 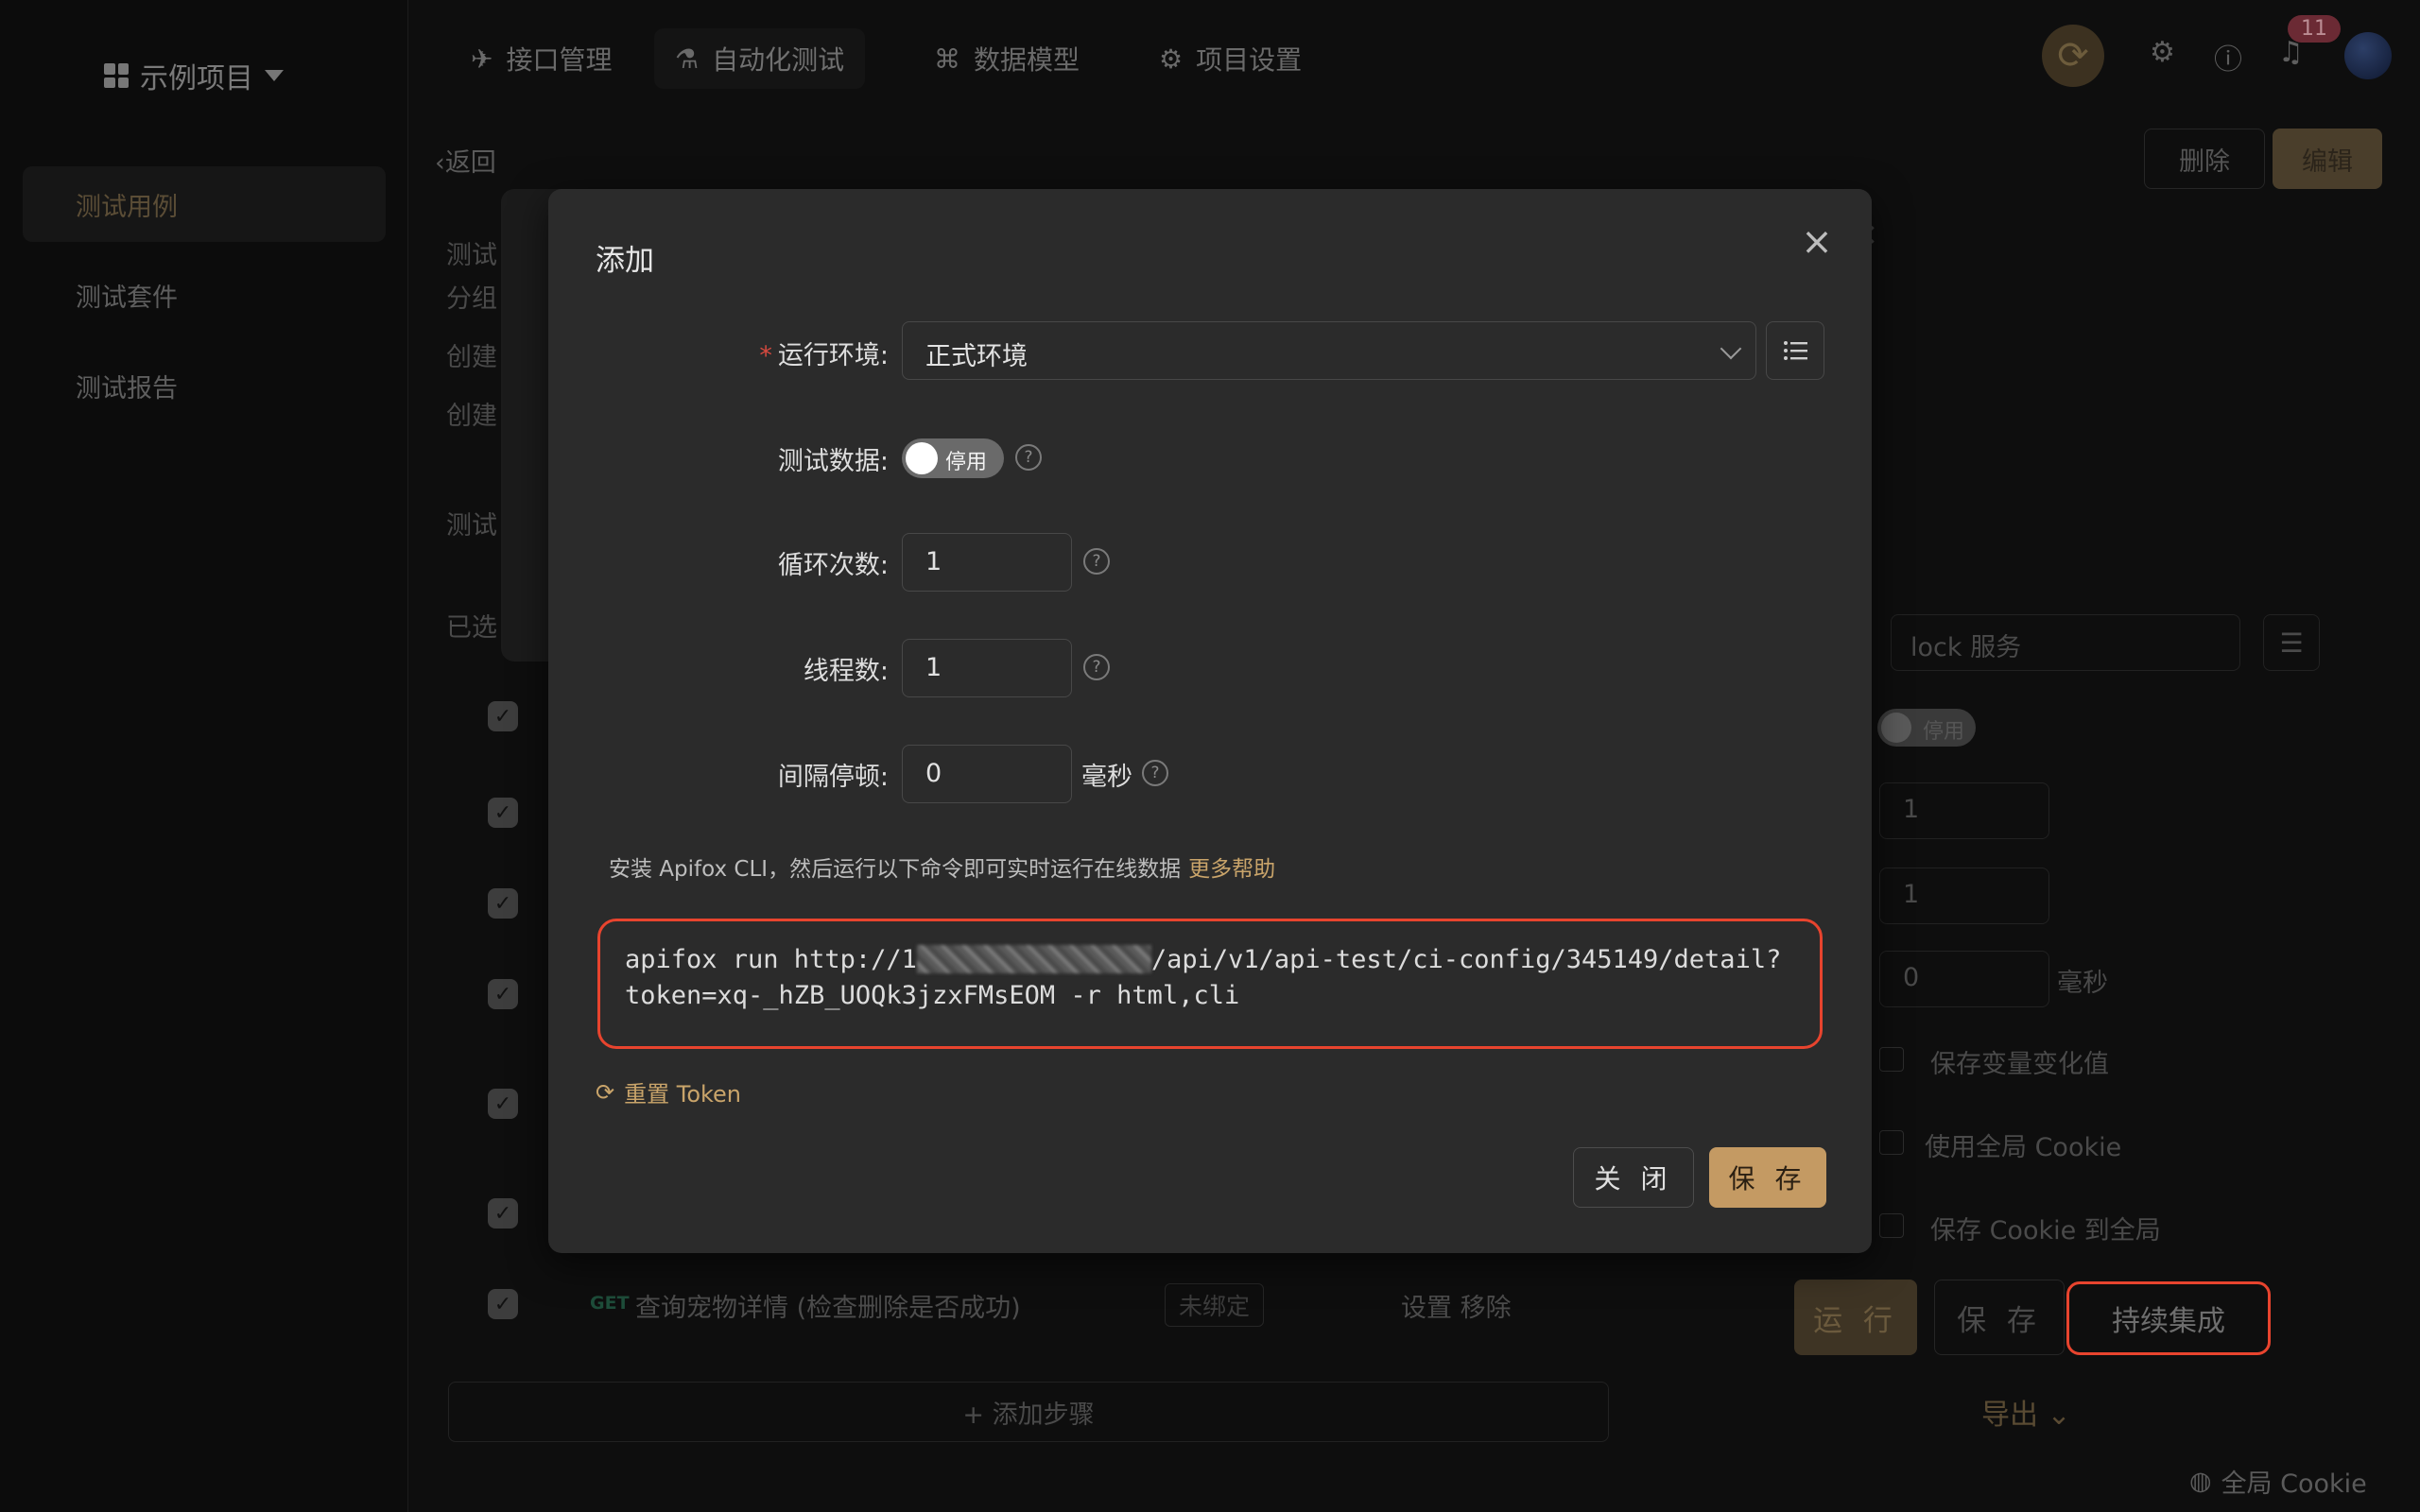 I want to click on reset-token-button: ⟳ 重置 Token, so click(x=668, y=1091).